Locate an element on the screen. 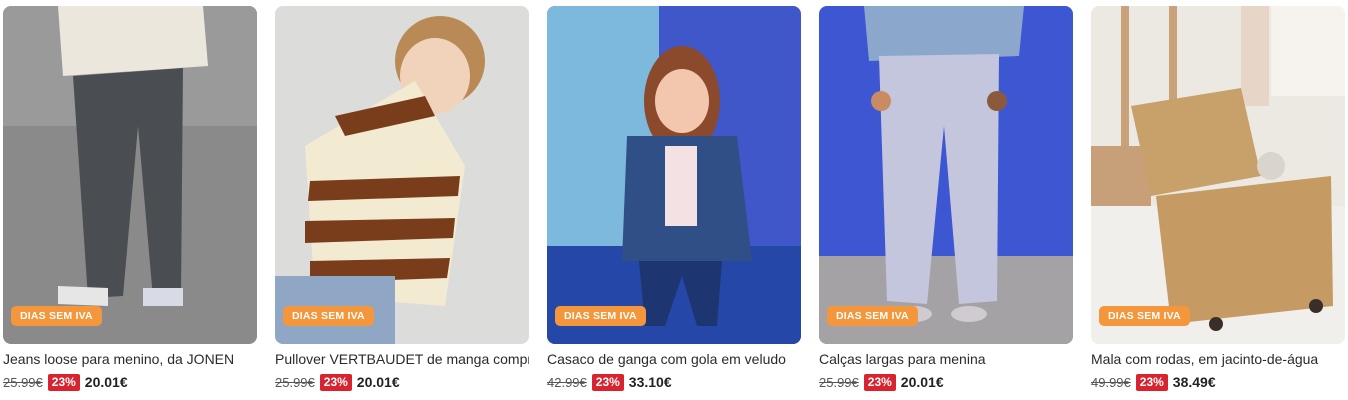 The width and height of the screenshot is (1348, 400). old-price: 49.99€ is located at coordinates (1111, 382).